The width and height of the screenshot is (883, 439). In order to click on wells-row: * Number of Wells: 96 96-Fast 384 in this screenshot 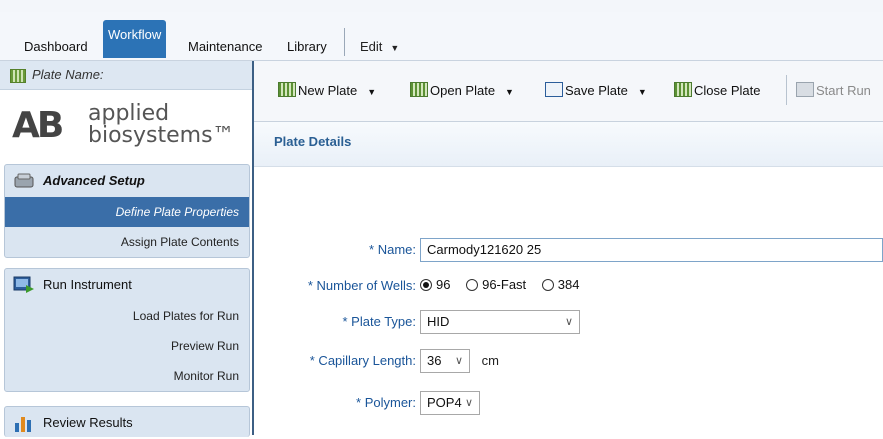, I will do `click(568, 287)`.